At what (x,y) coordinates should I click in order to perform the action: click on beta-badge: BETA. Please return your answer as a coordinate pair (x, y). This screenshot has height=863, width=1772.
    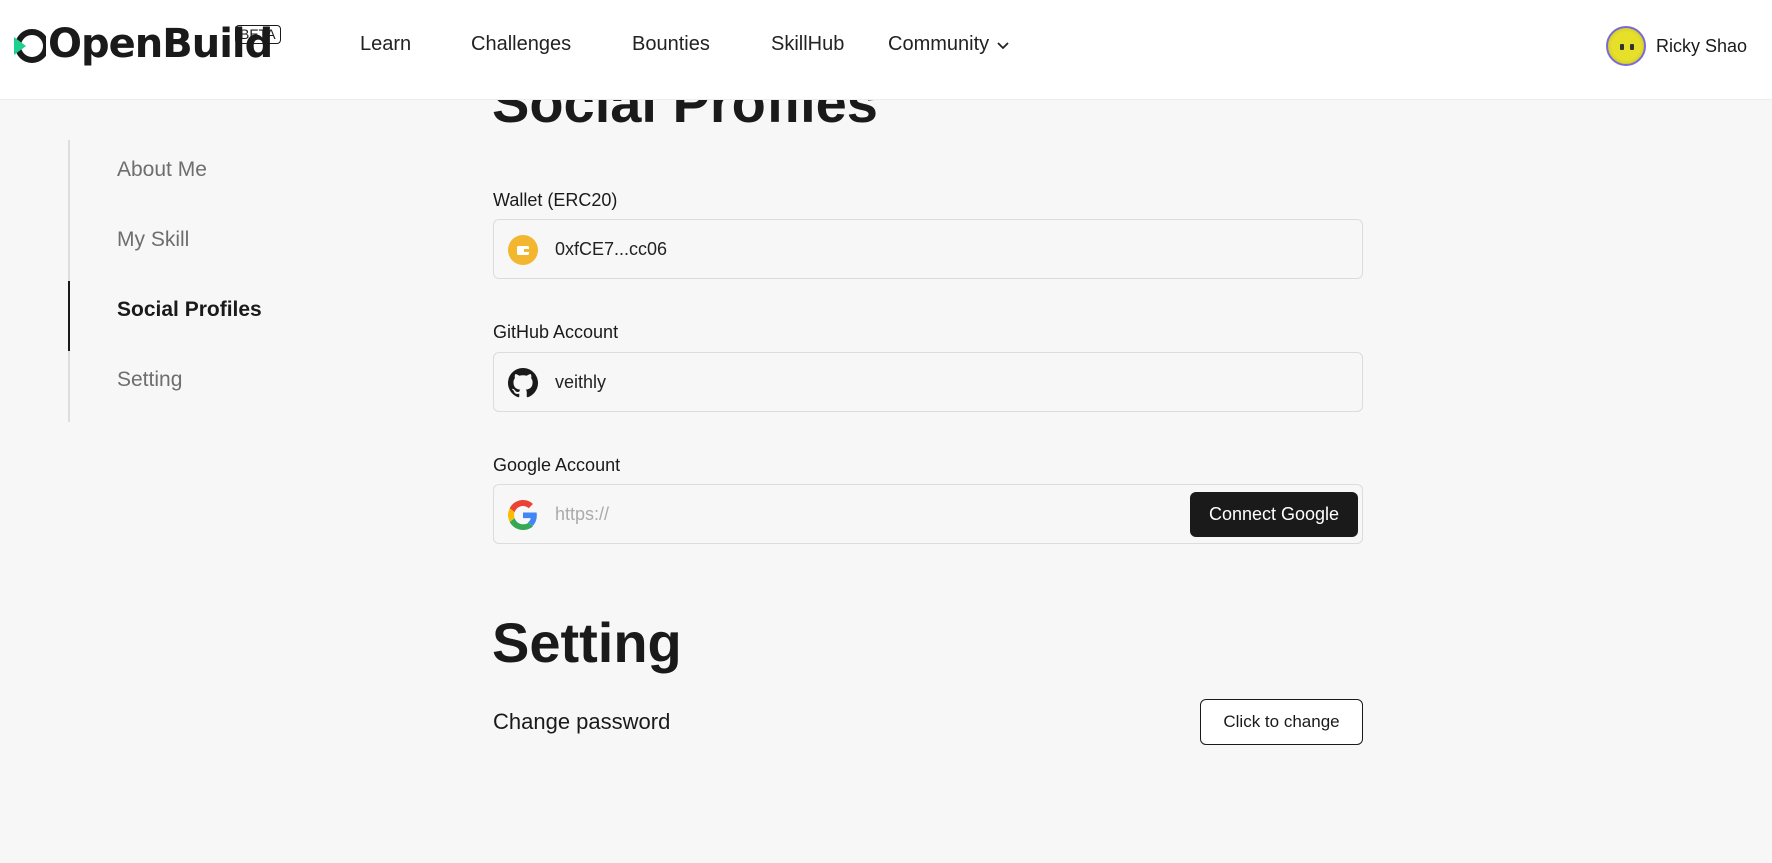
    Looking at the image, I should click on (258, 34).